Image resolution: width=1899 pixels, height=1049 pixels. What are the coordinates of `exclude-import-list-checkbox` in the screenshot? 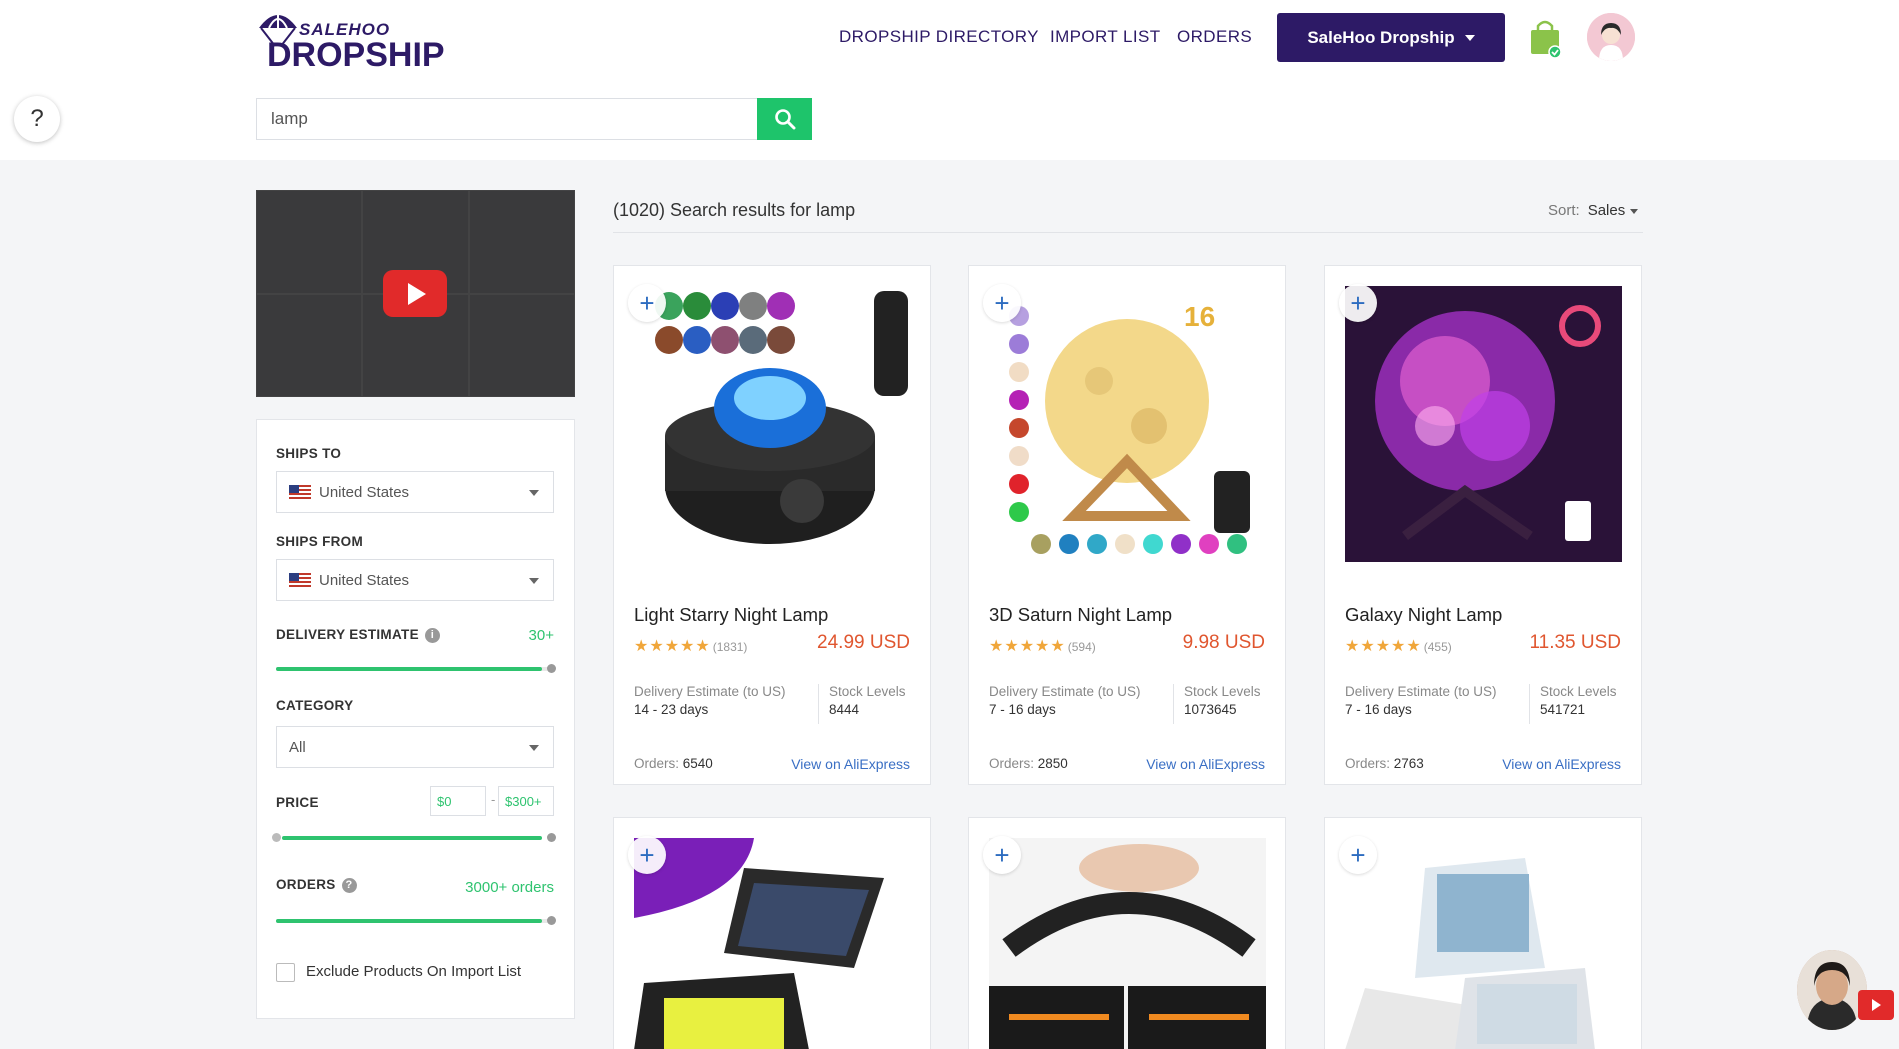 It's located at (285, 972).